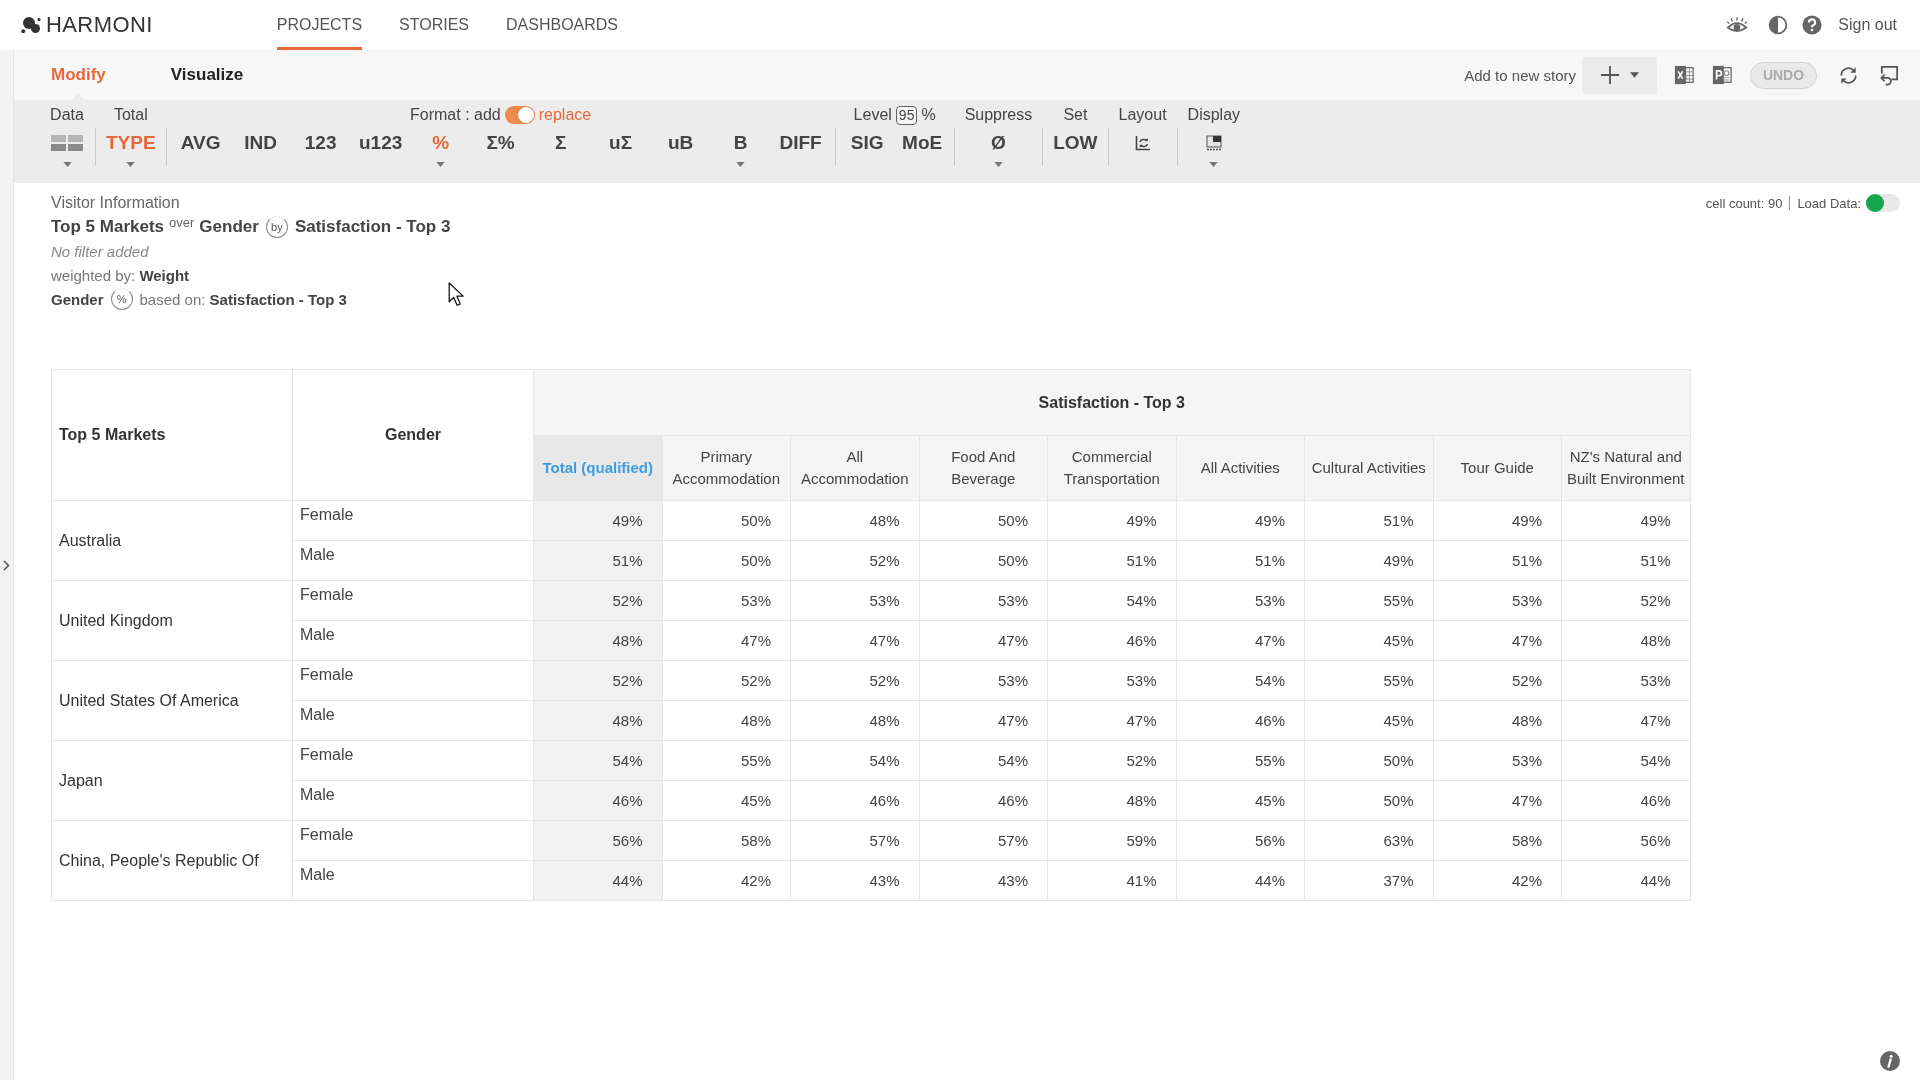 The image size is (1920, 1080). Describe the element at coordinates (740, 147) in the screenshot. I see `toolbar-button: B` at that location.